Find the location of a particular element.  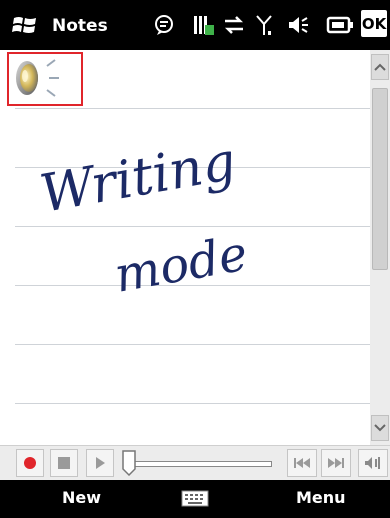

keyboard-icon is located at coordinates (195, 498).